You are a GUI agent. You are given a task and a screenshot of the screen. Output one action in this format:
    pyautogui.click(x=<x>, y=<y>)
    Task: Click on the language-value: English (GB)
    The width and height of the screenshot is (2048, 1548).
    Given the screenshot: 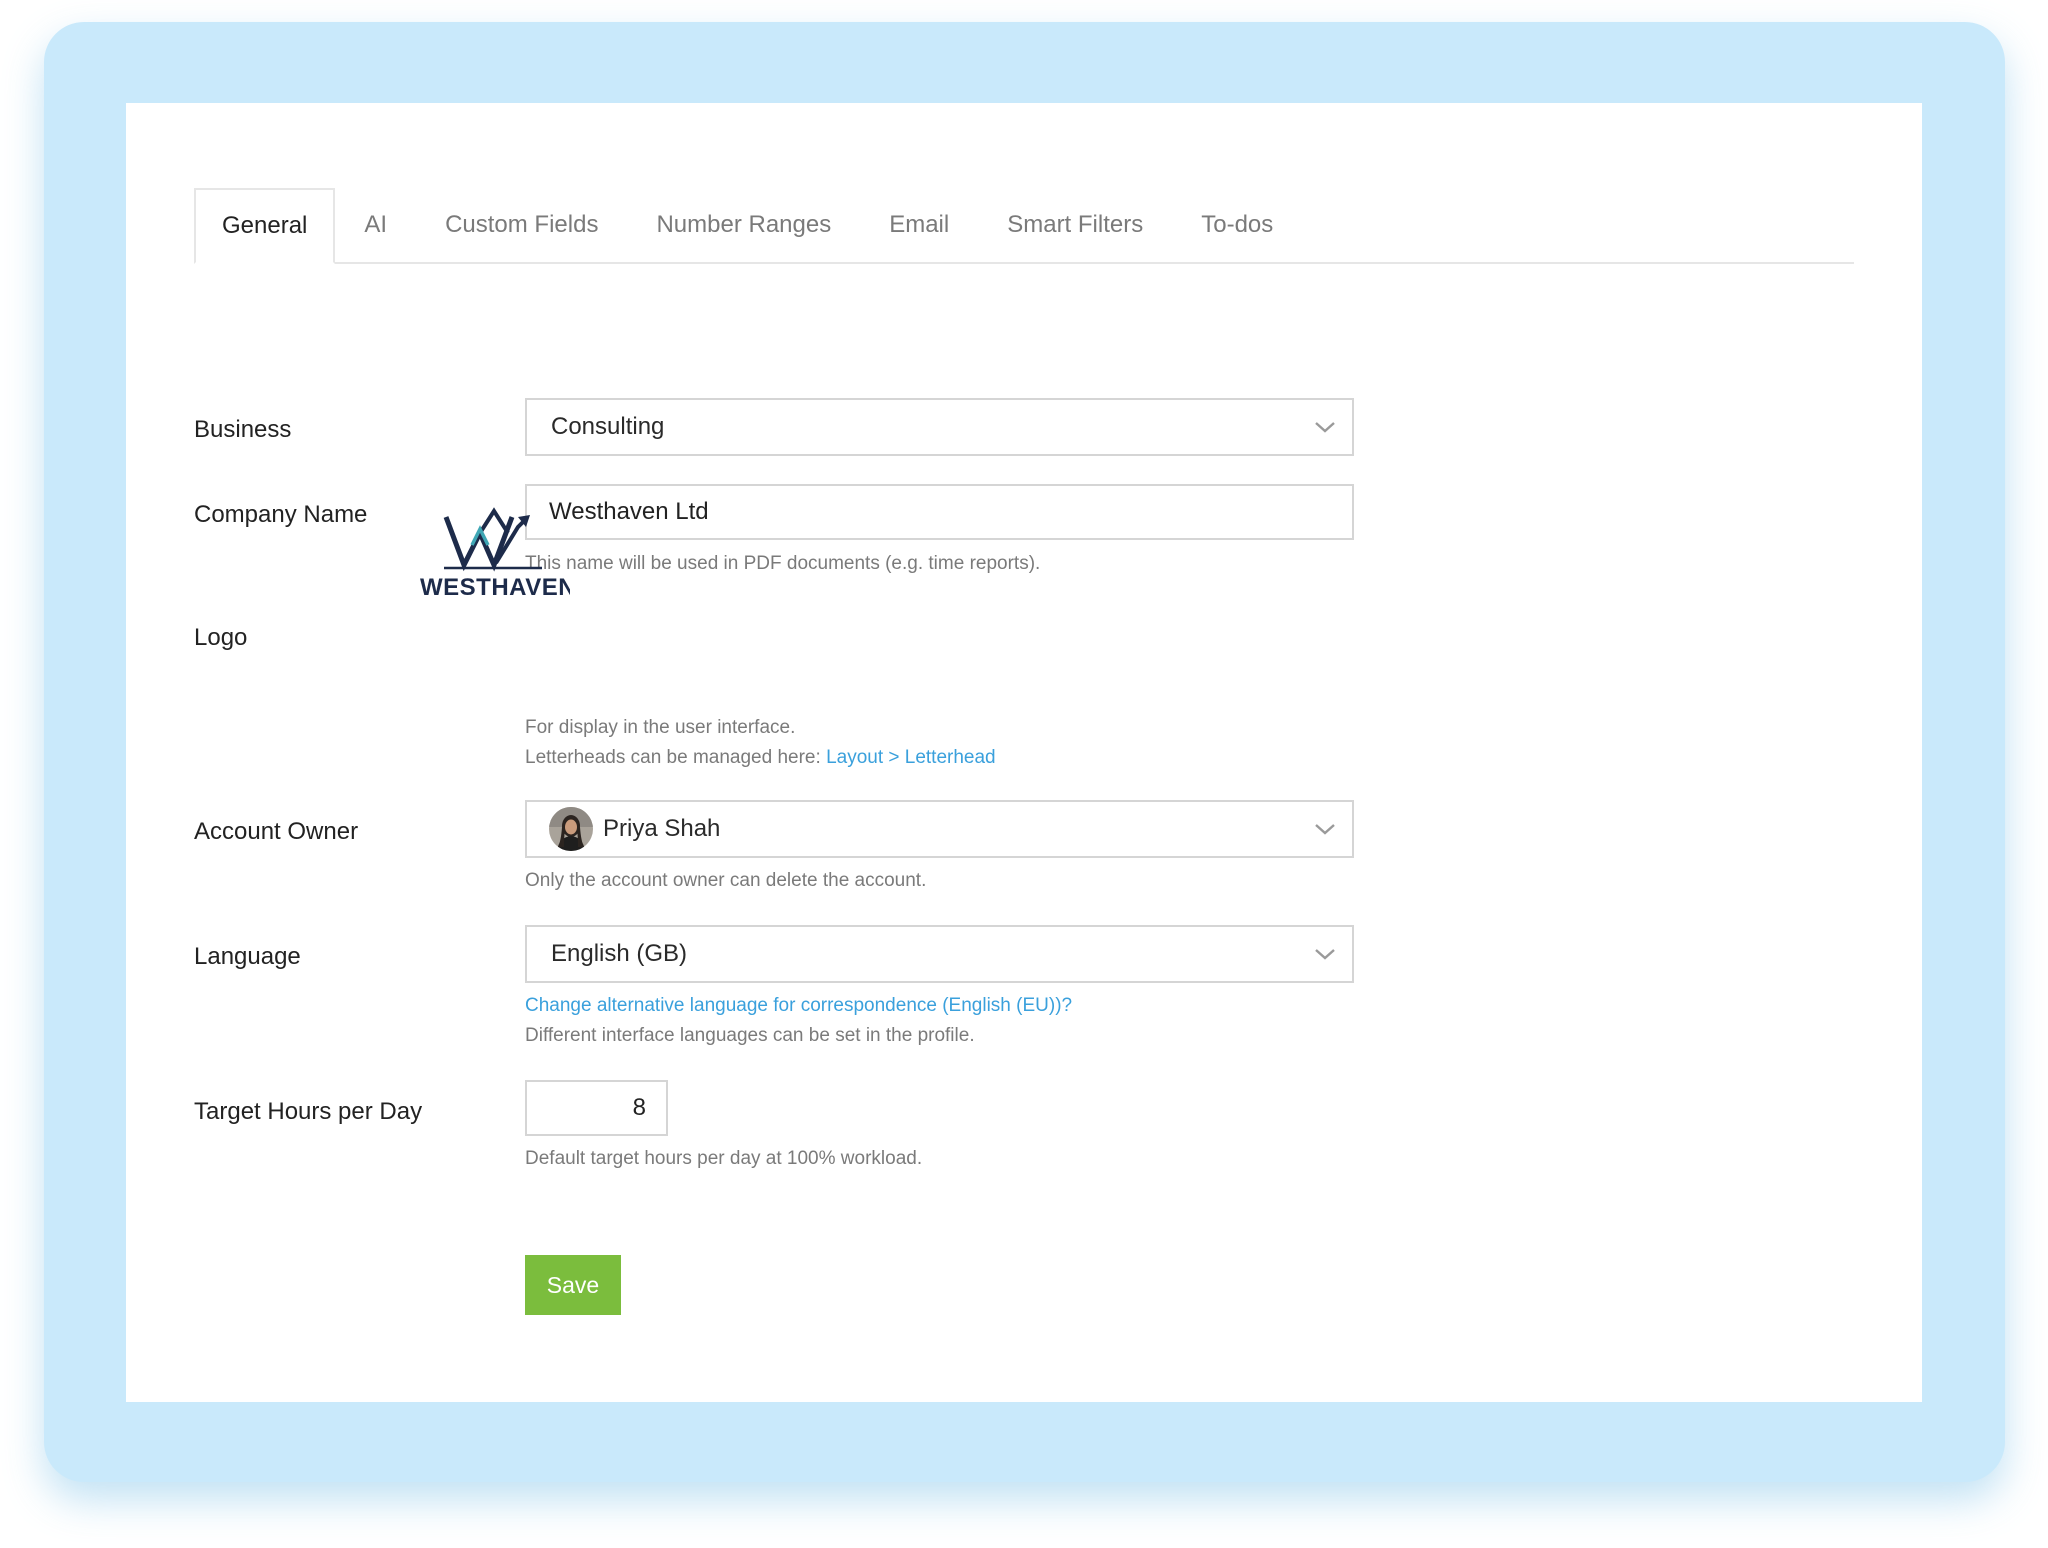 What is the action you would take?
    pyautogui.click(x=619, y=953)
    